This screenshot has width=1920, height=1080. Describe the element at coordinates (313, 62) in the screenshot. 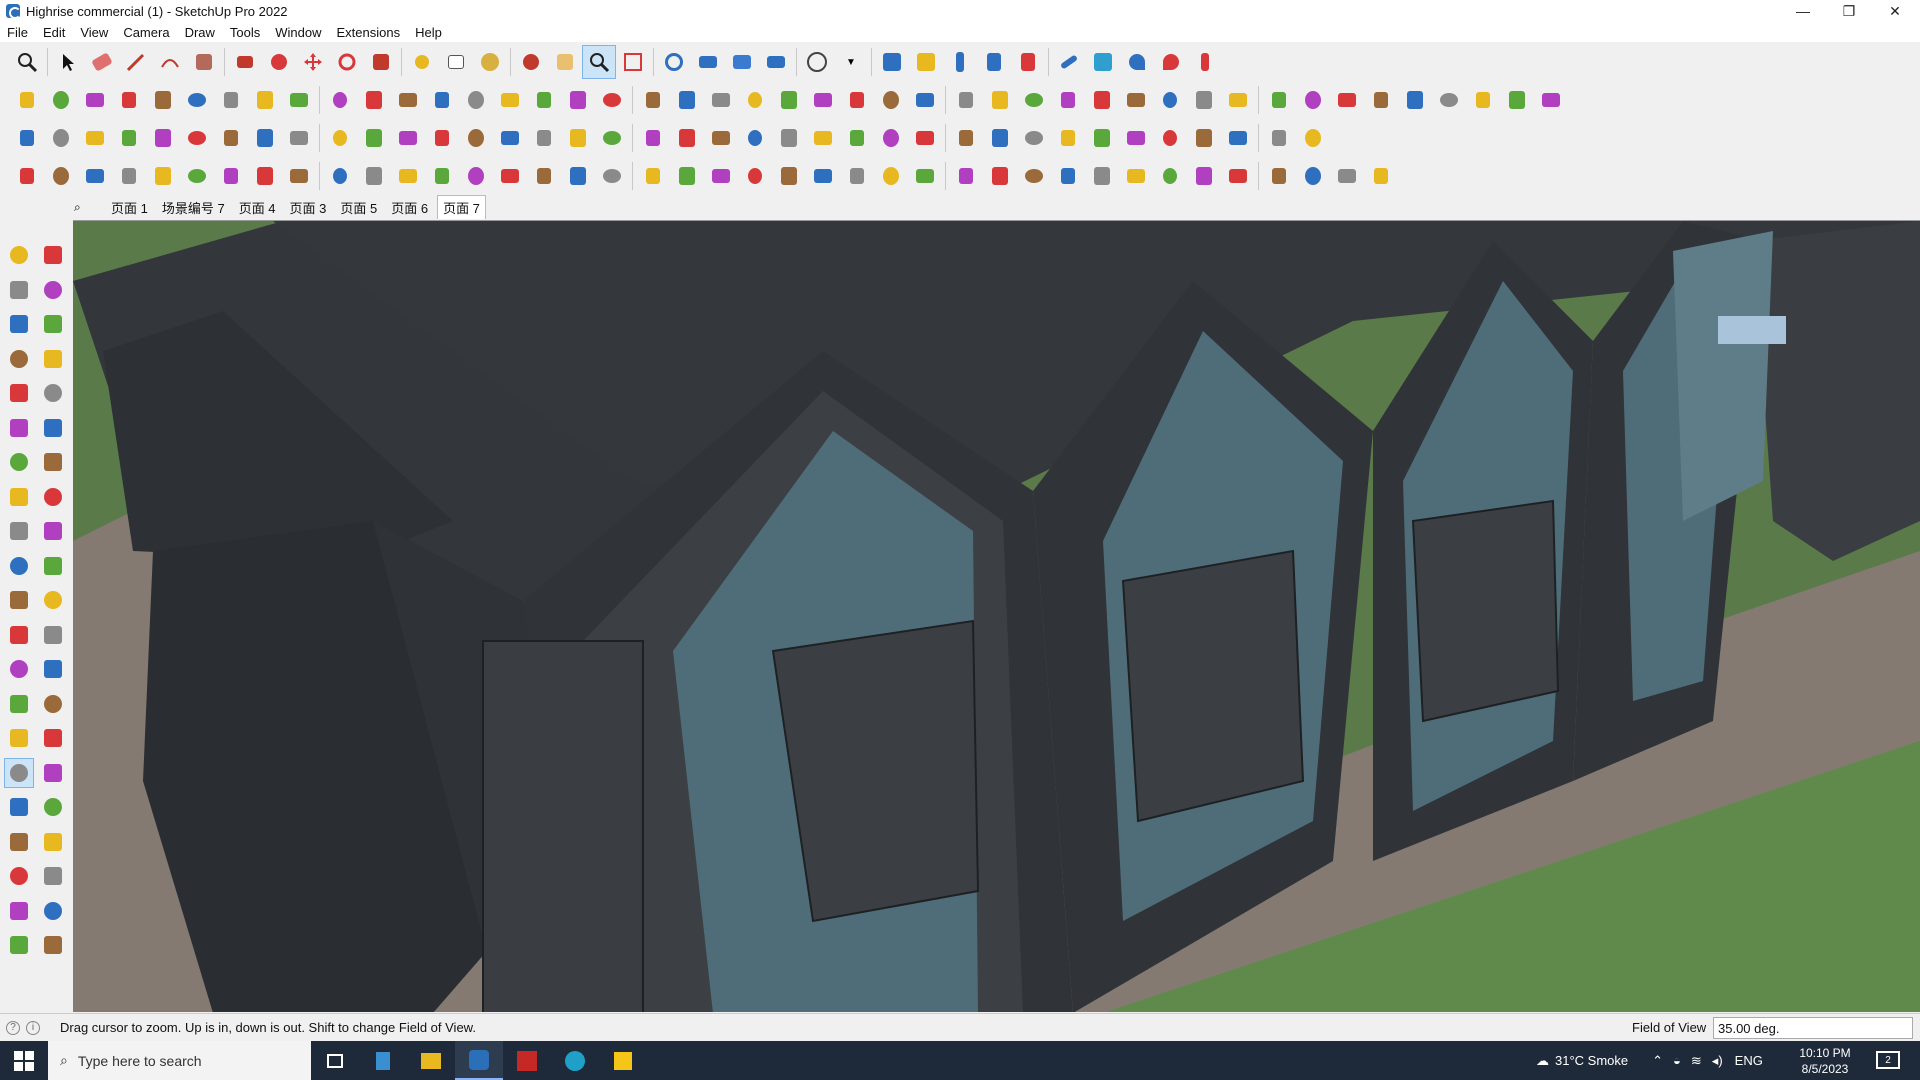

I see `move-button` at that location.